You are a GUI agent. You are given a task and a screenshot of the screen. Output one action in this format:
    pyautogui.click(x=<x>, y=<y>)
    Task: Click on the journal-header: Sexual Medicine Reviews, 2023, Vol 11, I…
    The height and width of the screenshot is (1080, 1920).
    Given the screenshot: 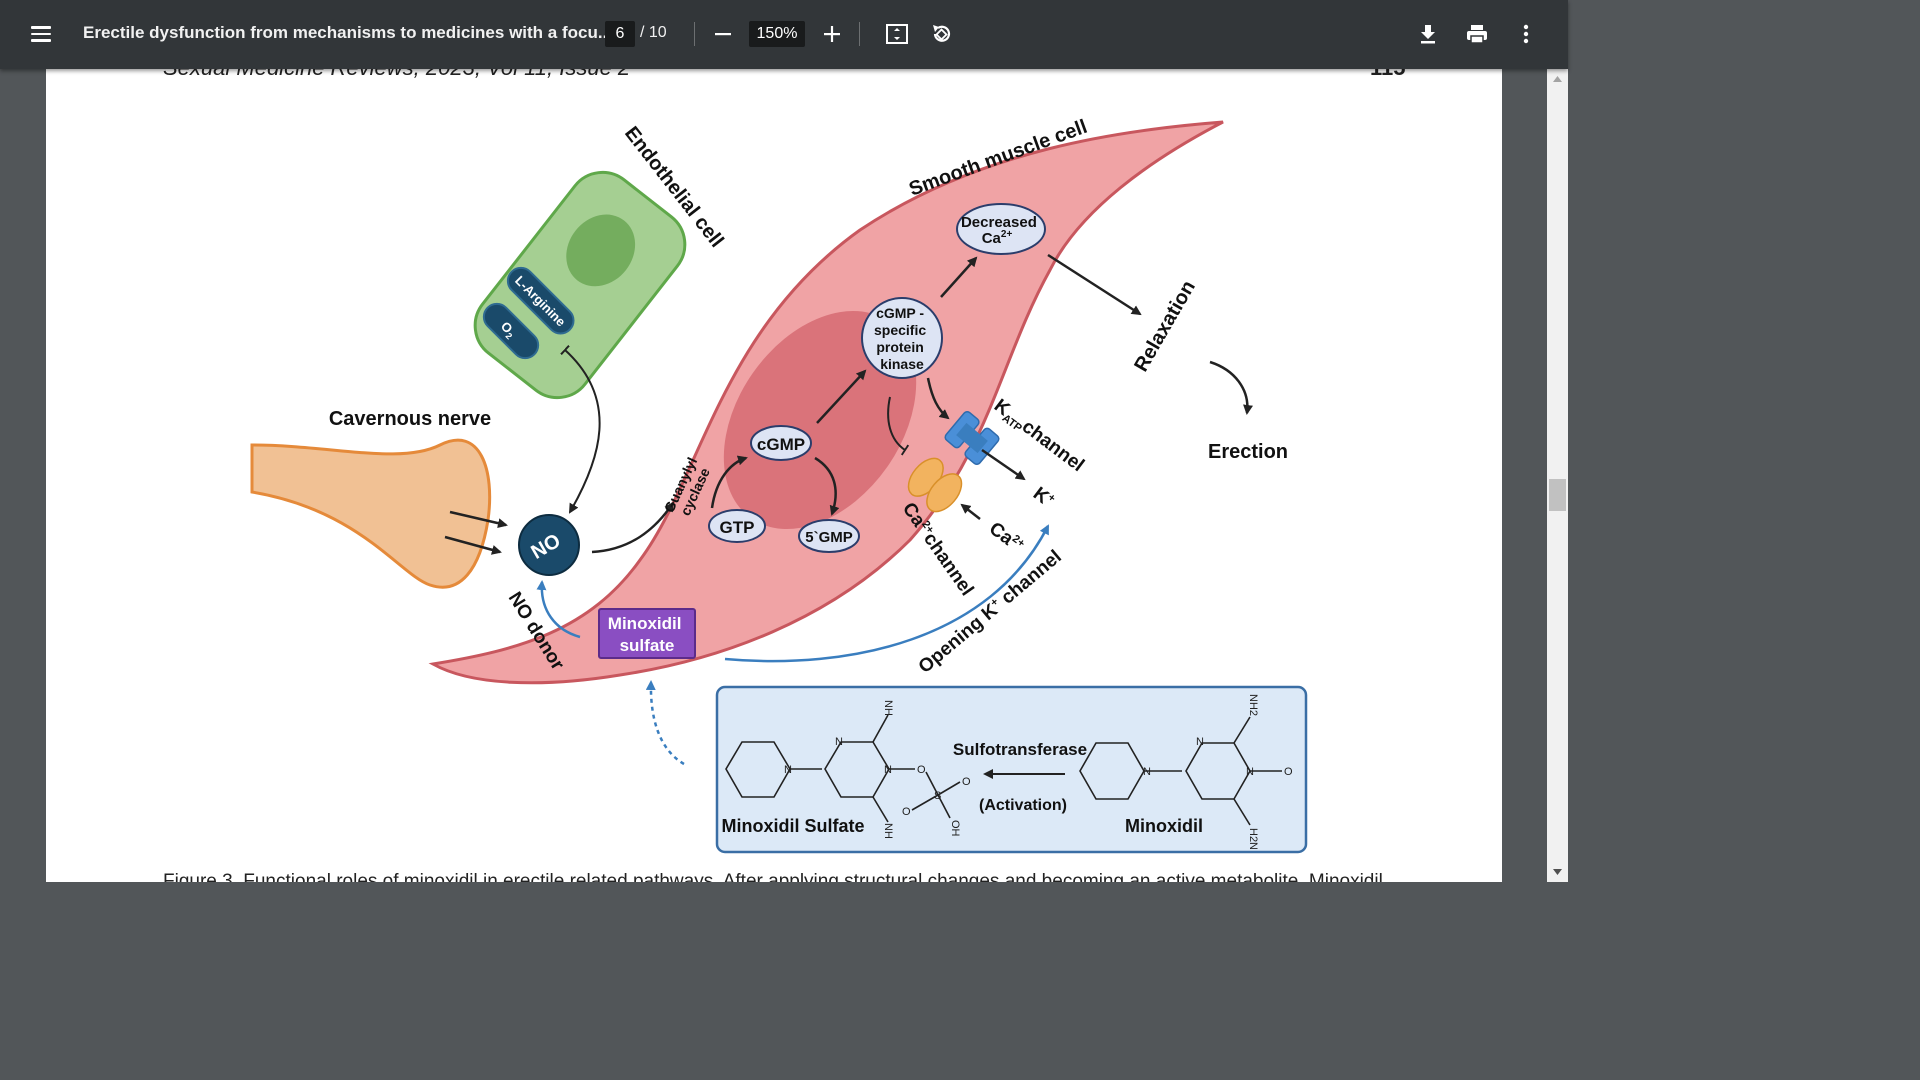 What is the action you would take?
    pyautogui.click(x=396, y=75)
    